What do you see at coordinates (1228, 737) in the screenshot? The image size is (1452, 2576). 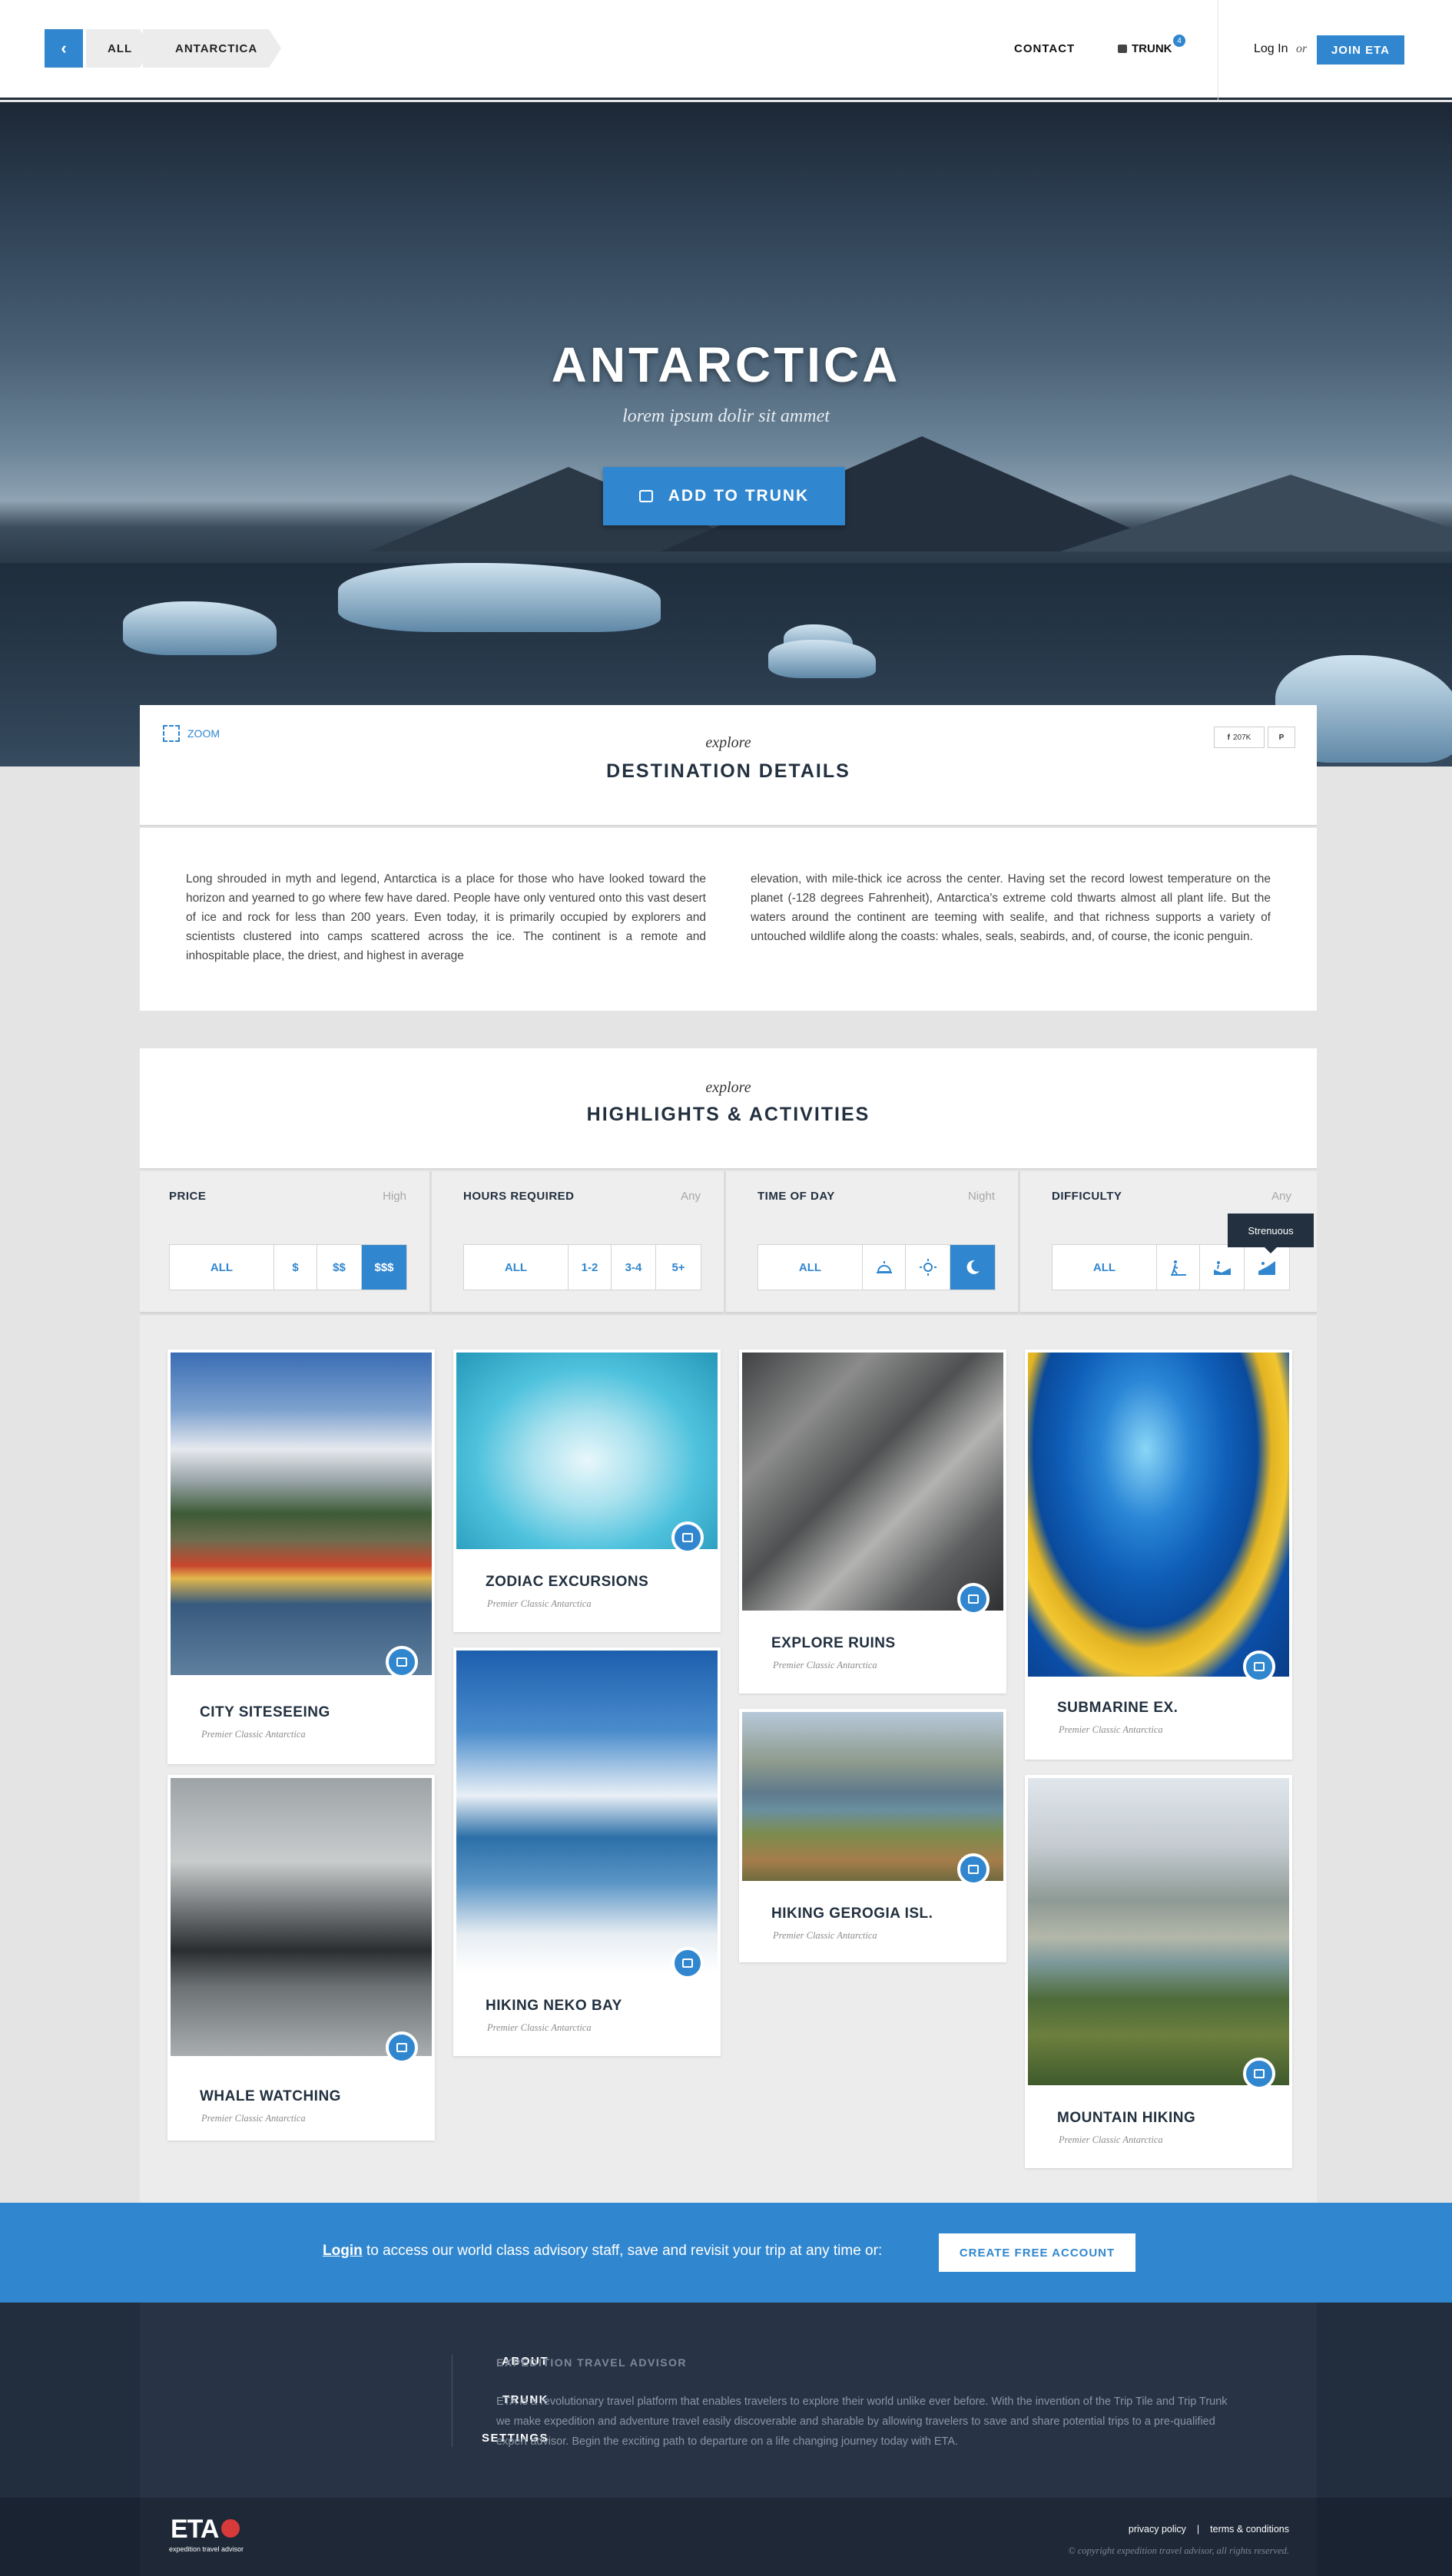 I see `facebook-icon: f` at bounding box center [1228, 737].